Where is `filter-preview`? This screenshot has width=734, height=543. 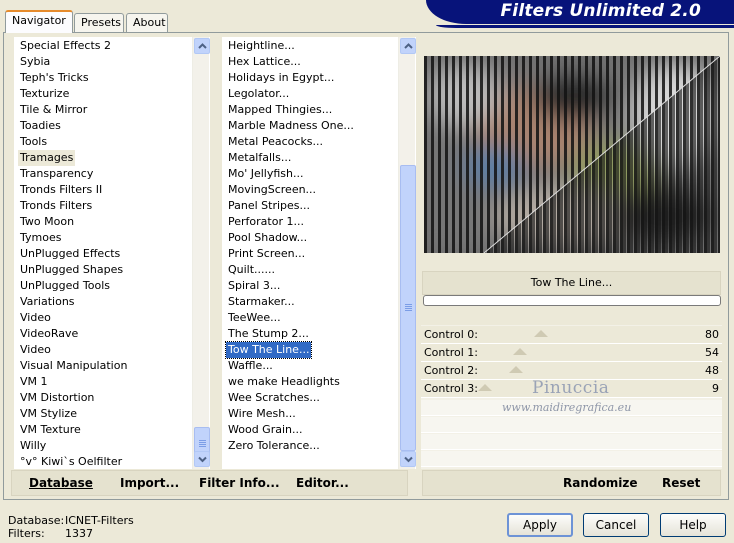 filter-preview is located at coordinates (572, 154).